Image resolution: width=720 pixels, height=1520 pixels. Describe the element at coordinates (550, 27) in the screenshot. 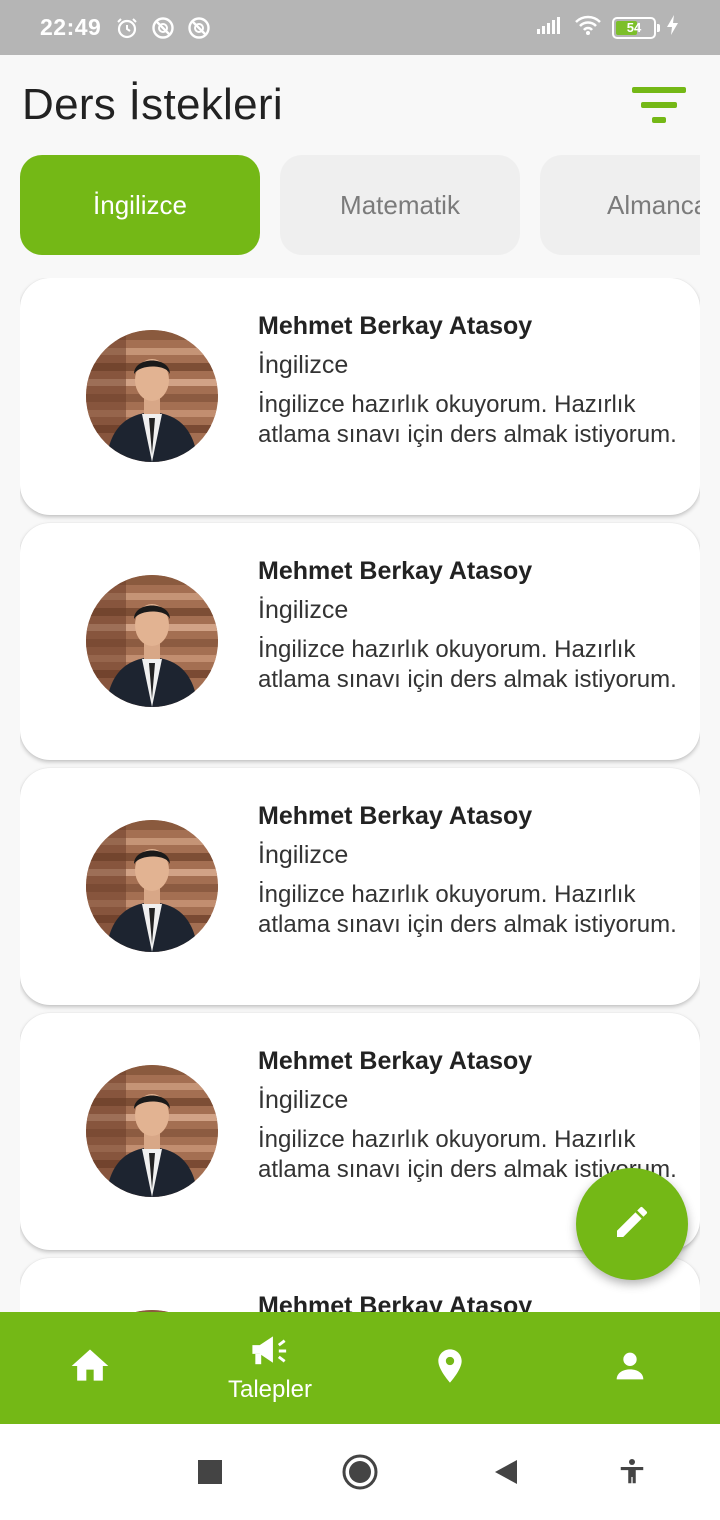

I see `signal-icon` at that location.